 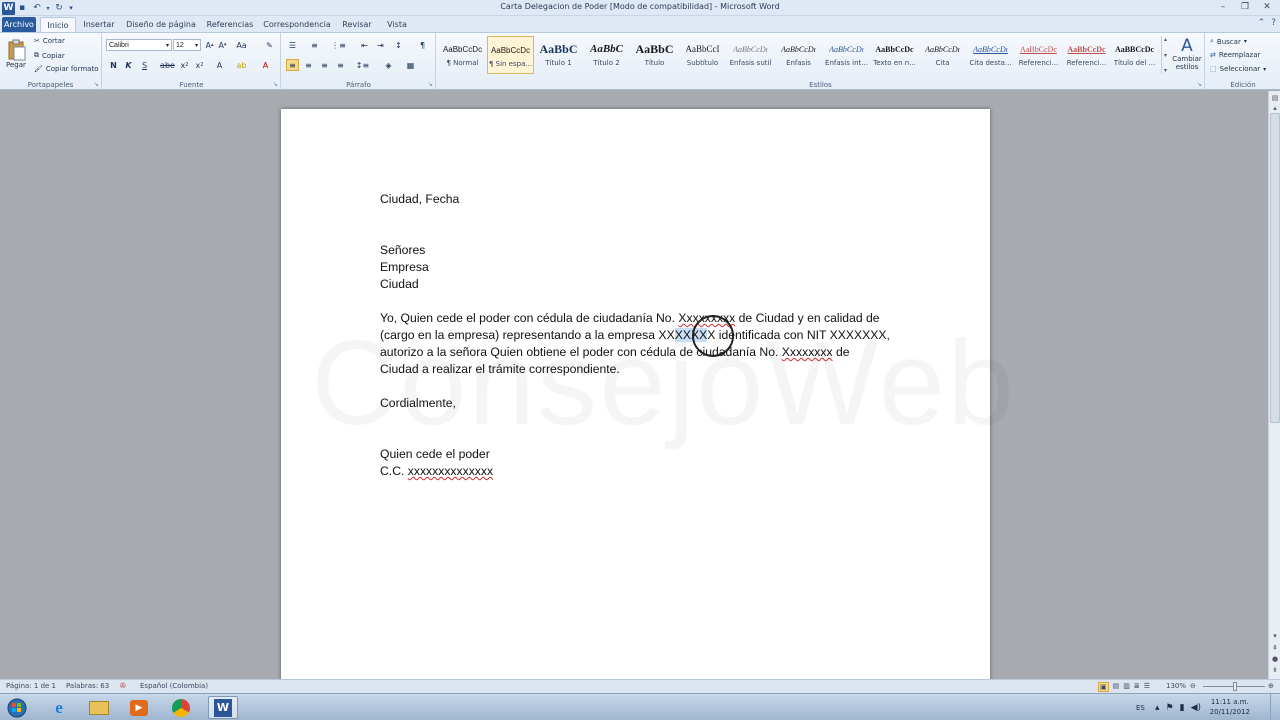 What do you see at coordinates (269, 45) in the screenshot?
I see `clear-formatting-icon: ✎` at bounding box center [269, 45].